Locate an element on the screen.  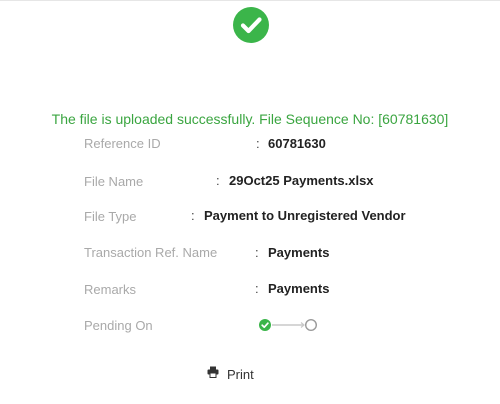
check-circle-icon is located at coordinates (251, 25).